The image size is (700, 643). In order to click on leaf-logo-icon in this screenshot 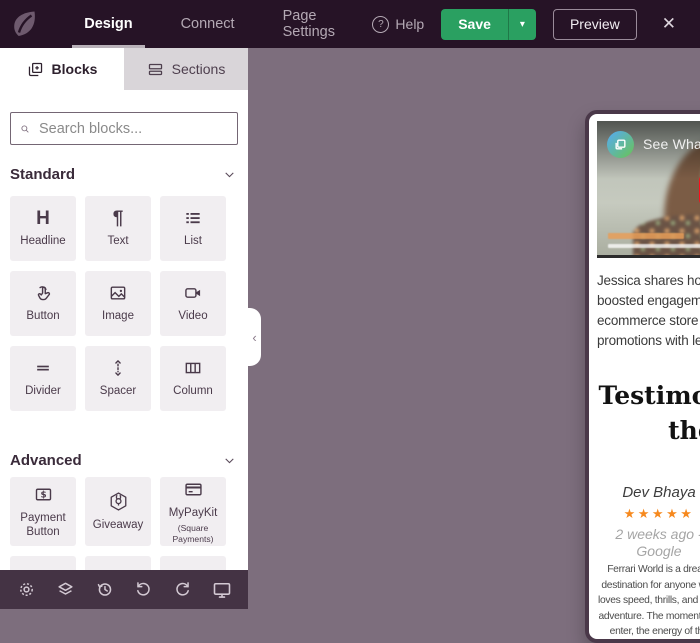, I will do `click(24, 23)`.